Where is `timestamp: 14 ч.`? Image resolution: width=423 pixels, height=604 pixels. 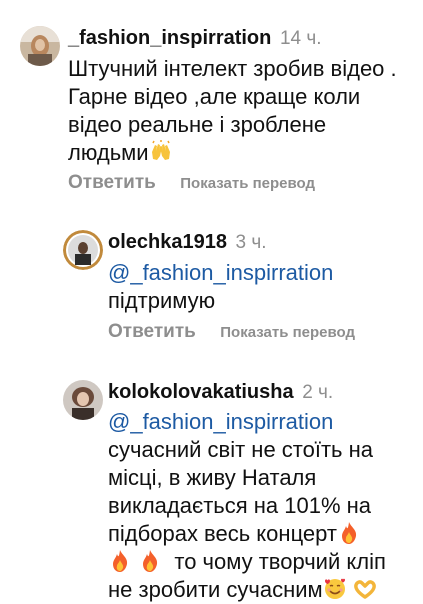 timestamp: 14 ч. is located at coordinates (300, 38).